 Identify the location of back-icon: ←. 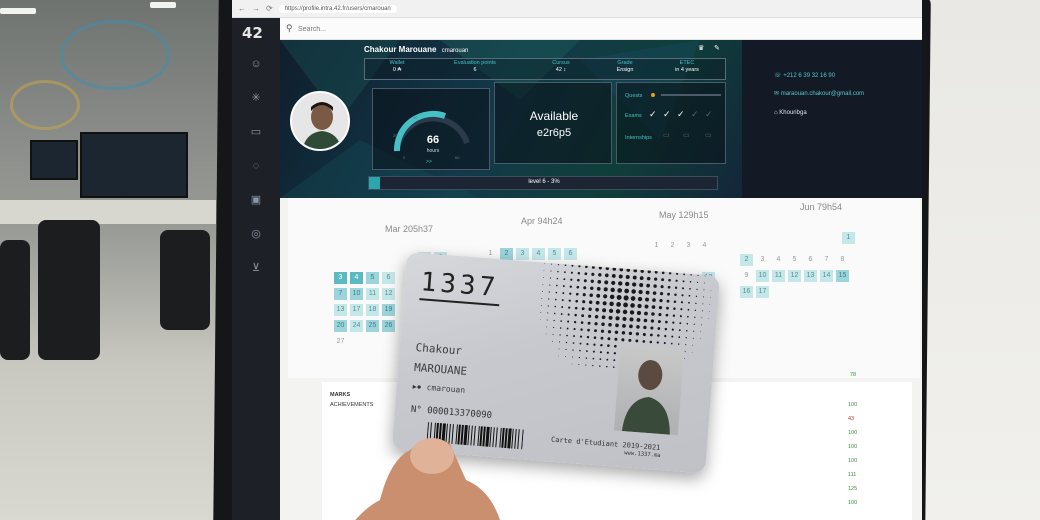
(242, 8).